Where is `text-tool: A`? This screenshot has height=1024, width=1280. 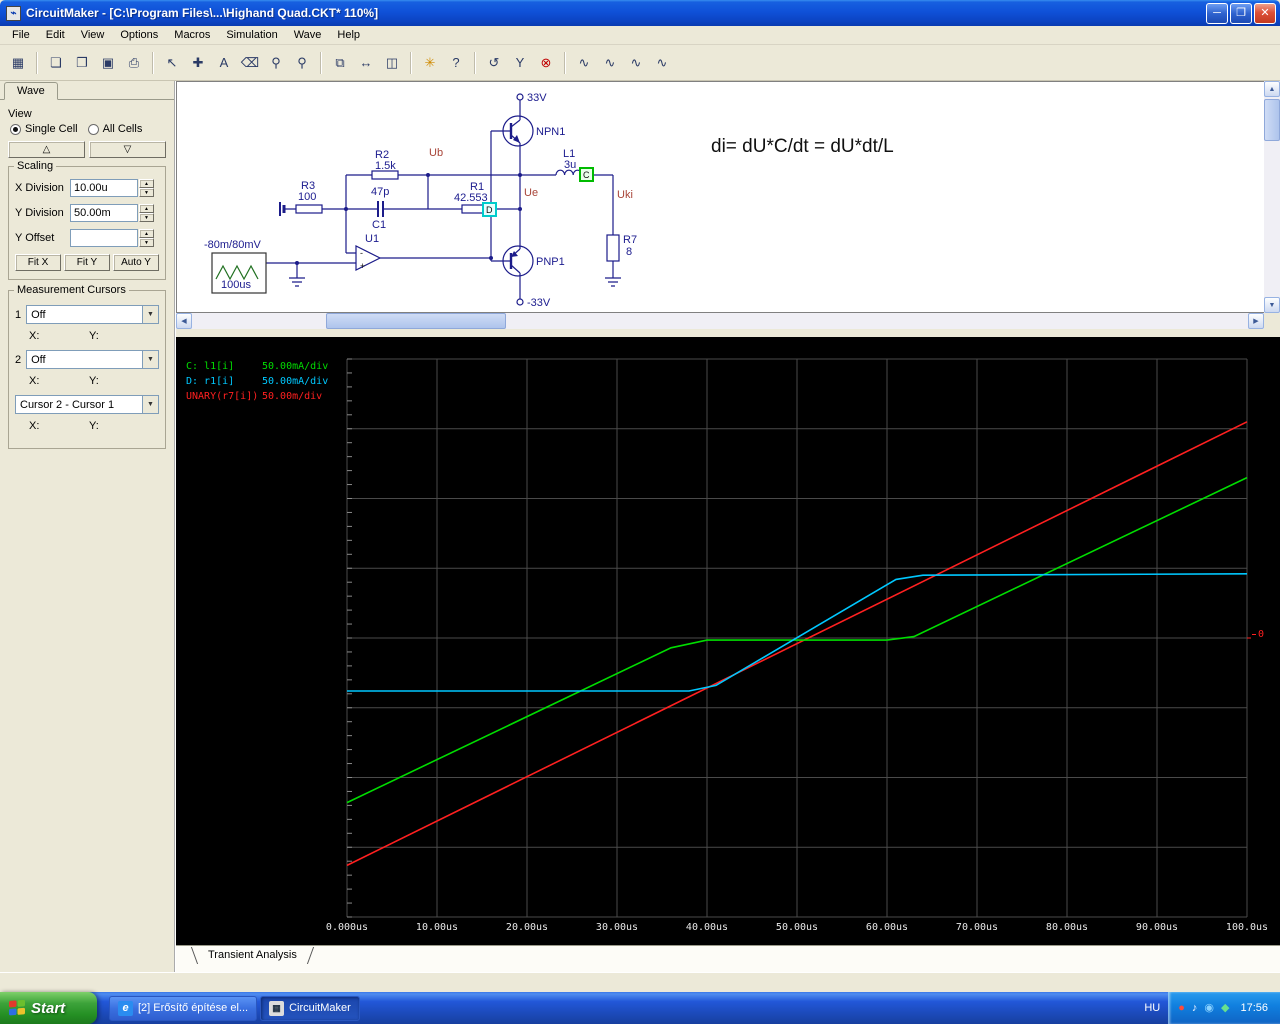
text-tool: A is located at coordinates (224, 62).